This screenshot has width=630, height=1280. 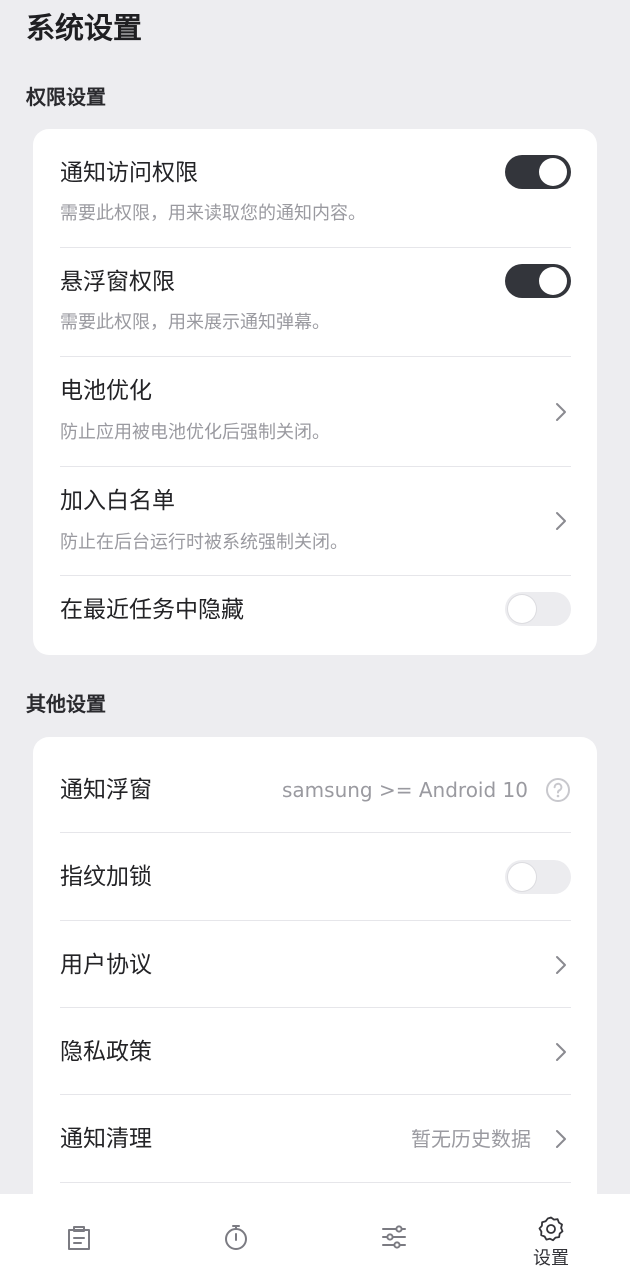 I want to click on nav-label: 设置, so click(x=551, y=1258).